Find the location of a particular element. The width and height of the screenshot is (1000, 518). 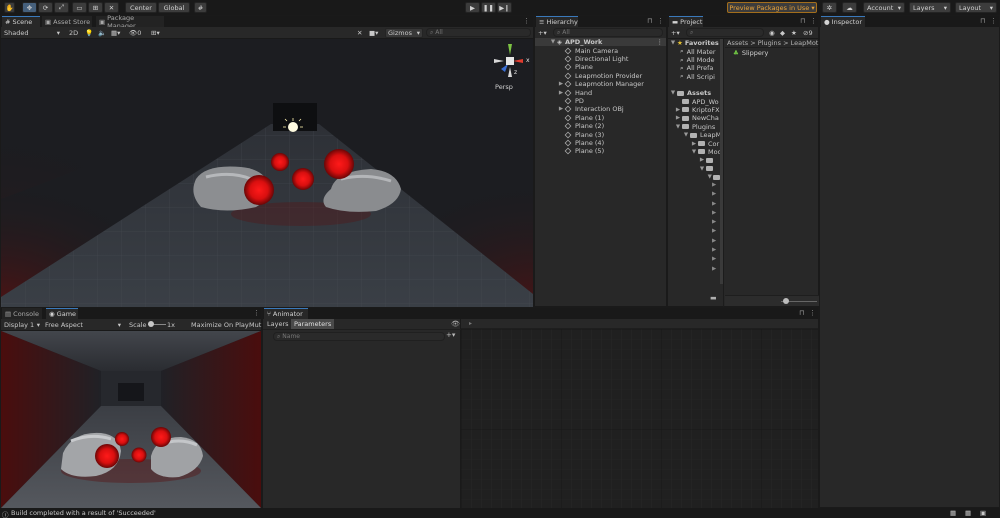

tab-animator: ⑂ Animator is located at coordinates (286, 313).